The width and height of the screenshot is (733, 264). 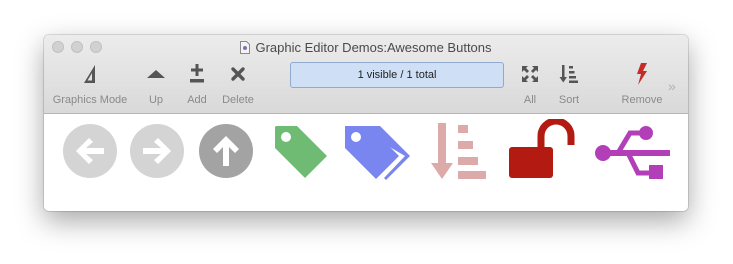 I want to click on arrow-left-circle-icon, so click(x=90, y=153).